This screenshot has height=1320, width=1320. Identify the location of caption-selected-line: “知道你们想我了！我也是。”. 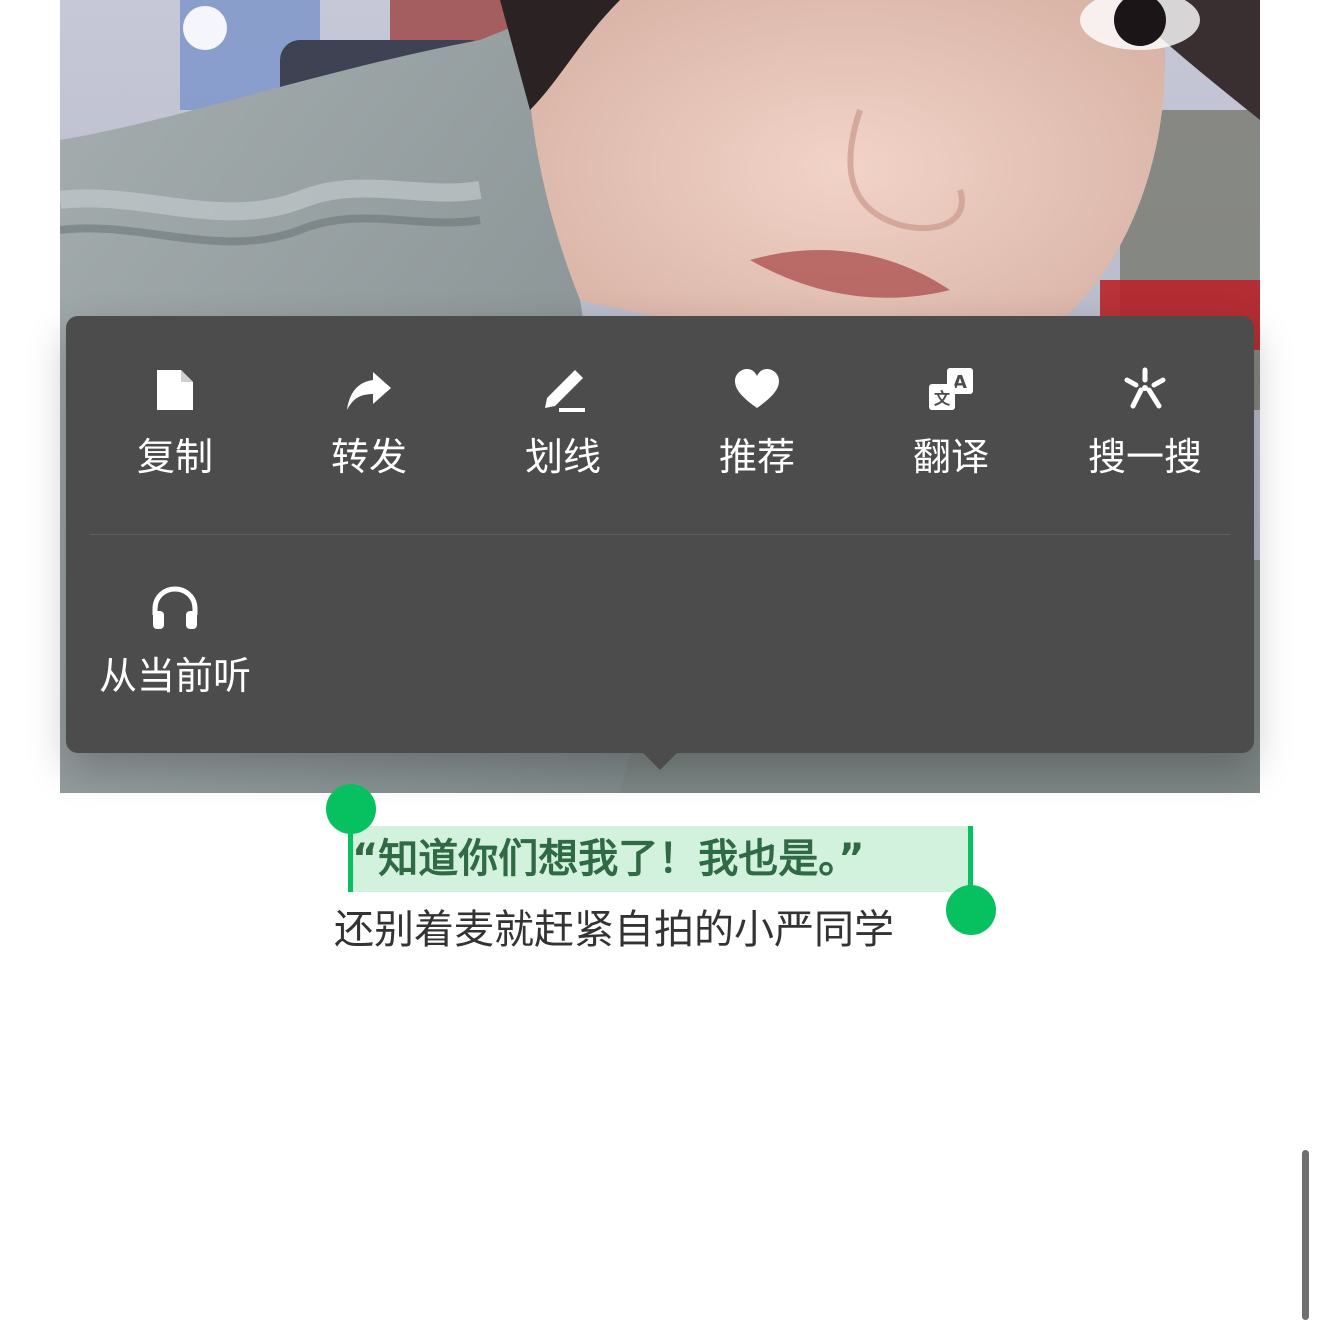
(662, 859).